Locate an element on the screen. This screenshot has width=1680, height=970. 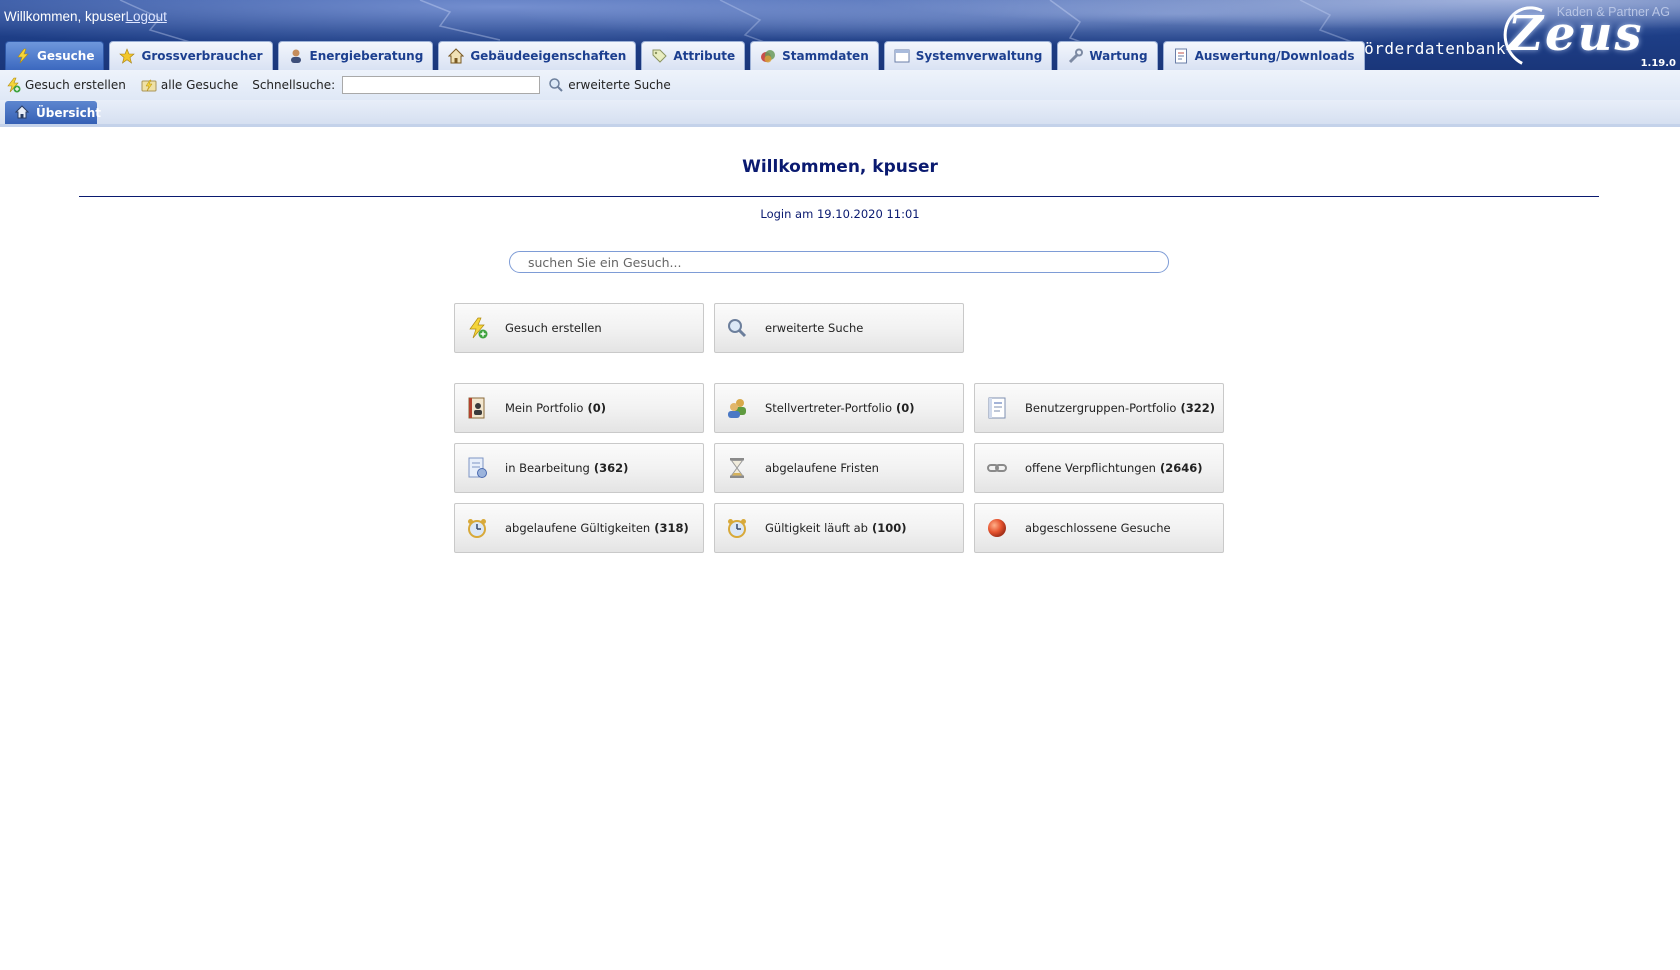
validity-expiring-label: Gültigkeit läuft ab is located at coordinates (816, 528).